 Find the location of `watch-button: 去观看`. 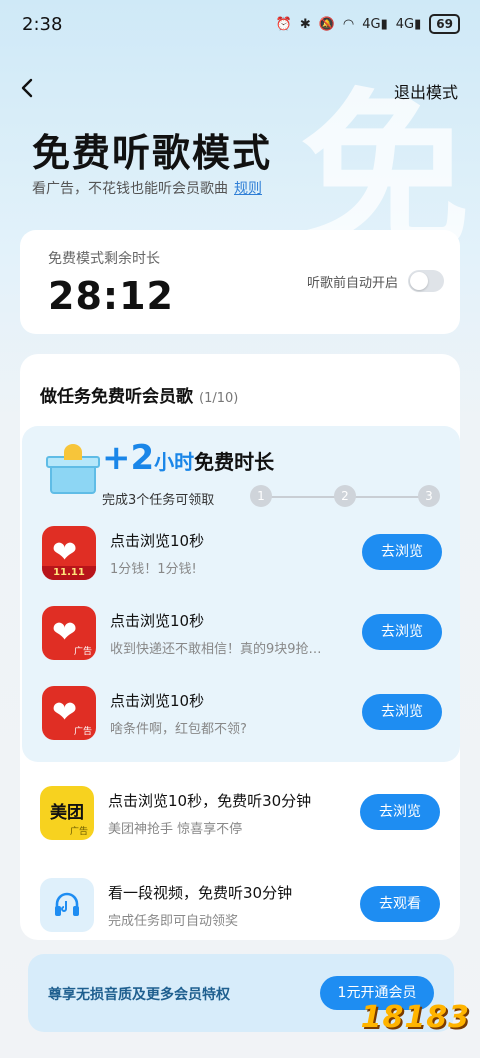

watch-button: 去观看 is located at coordinates (400, 904).